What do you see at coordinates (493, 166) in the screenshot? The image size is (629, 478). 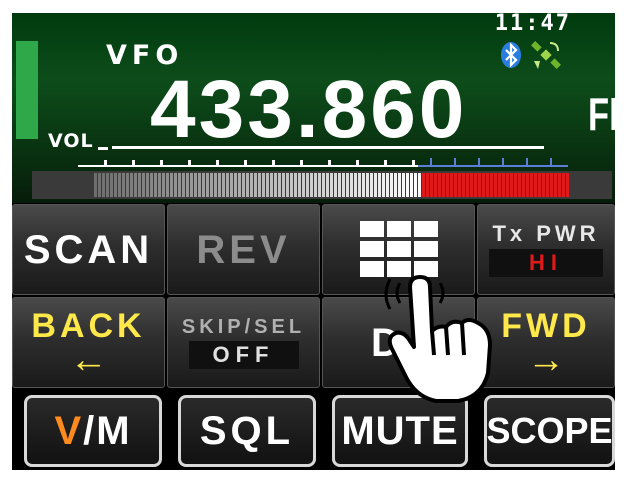 I see `scale-base-blue` at bounding box center [493, 166].